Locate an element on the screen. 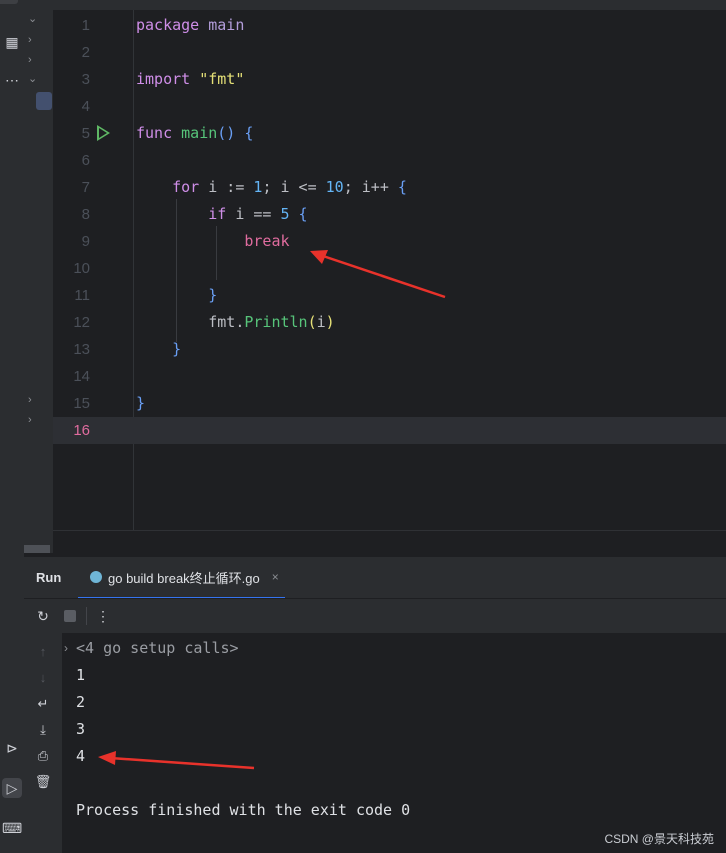 The height and width of the screenshot is (853, 726). line-number: 5 is located at coordinates (85, 133).